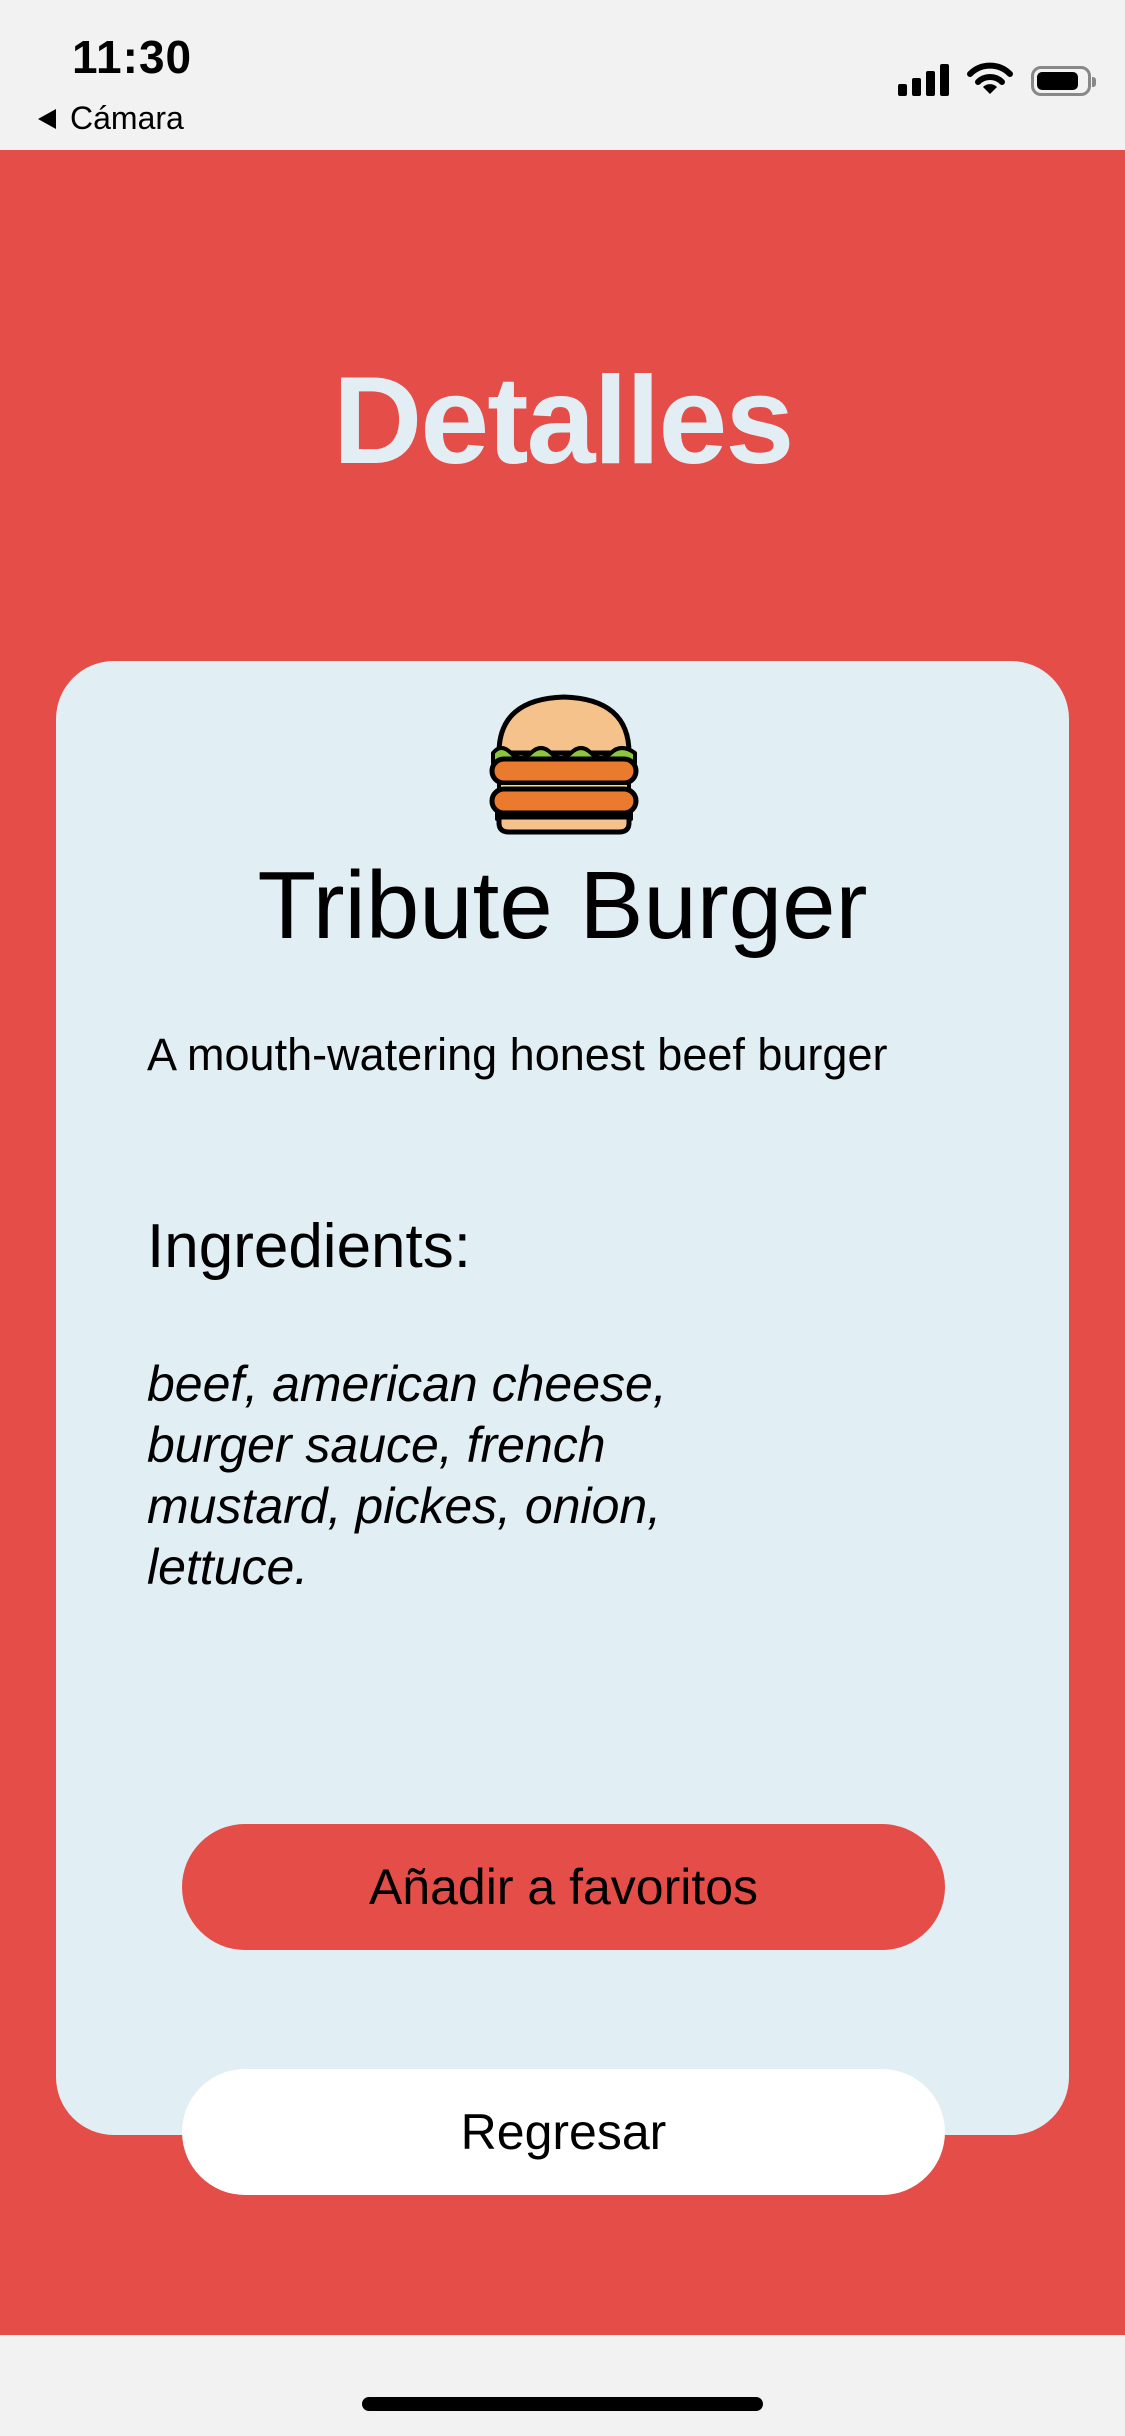  Describe the element at coordinates (517, 1054) in the screenshot. I see `product-description: A mouth-watering honest beef burger` at that location.